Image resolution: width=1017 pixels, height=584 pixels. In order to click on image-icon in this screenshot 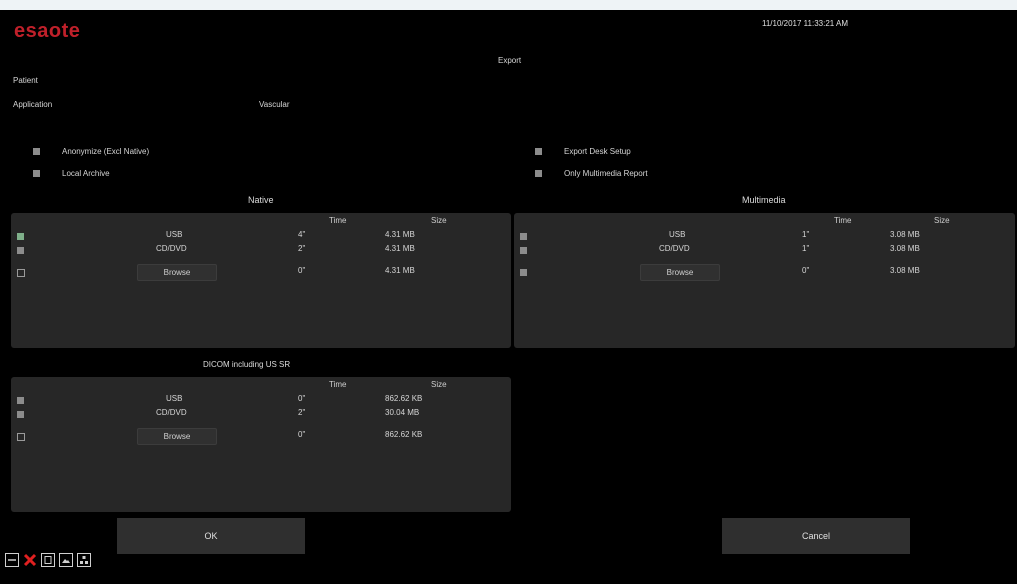, I will do `click(66, 560)`.